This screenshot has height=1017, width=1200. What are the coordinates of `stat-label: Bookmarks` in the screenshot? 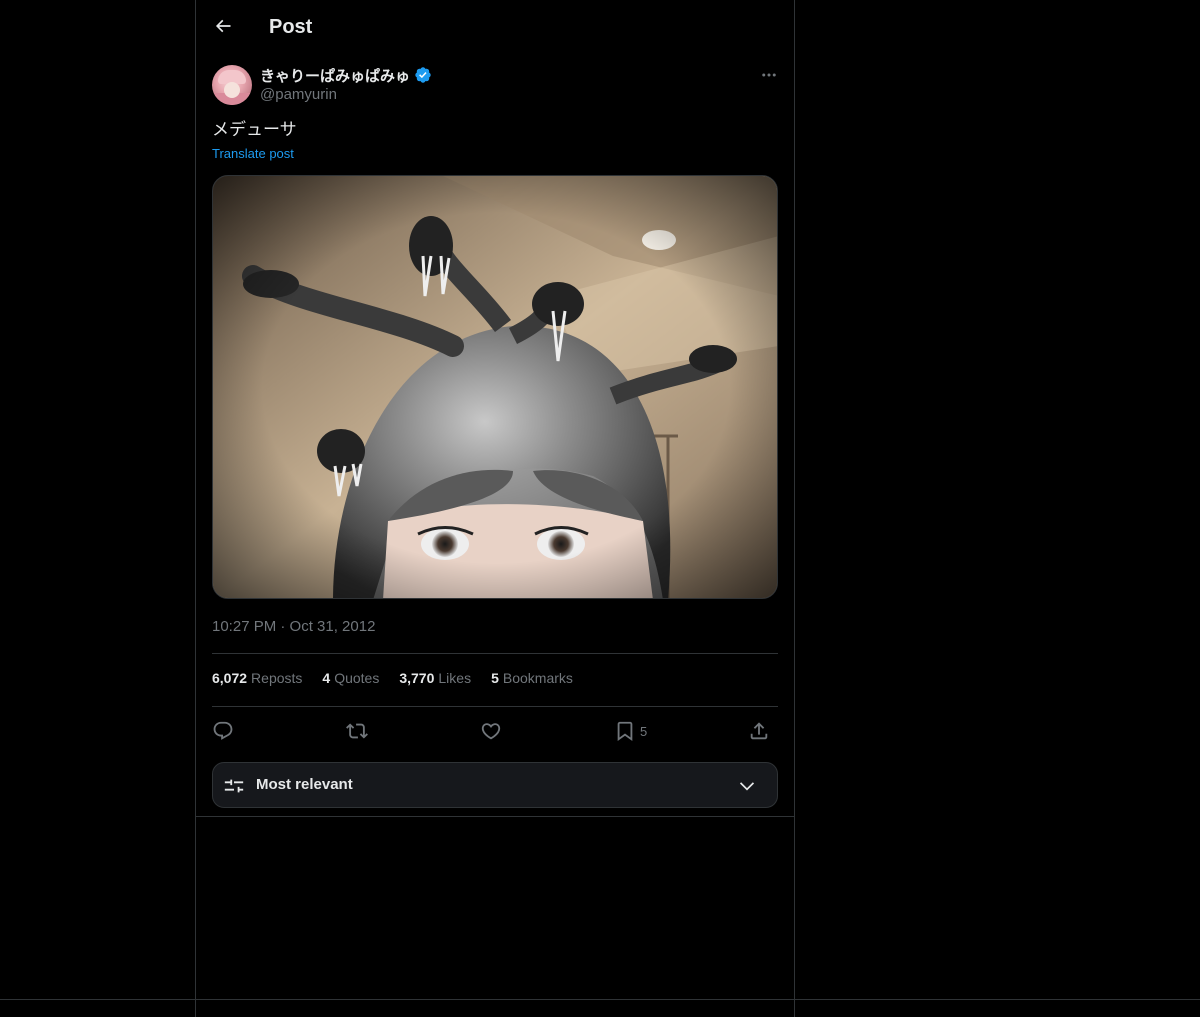 It's located at (537, 678).